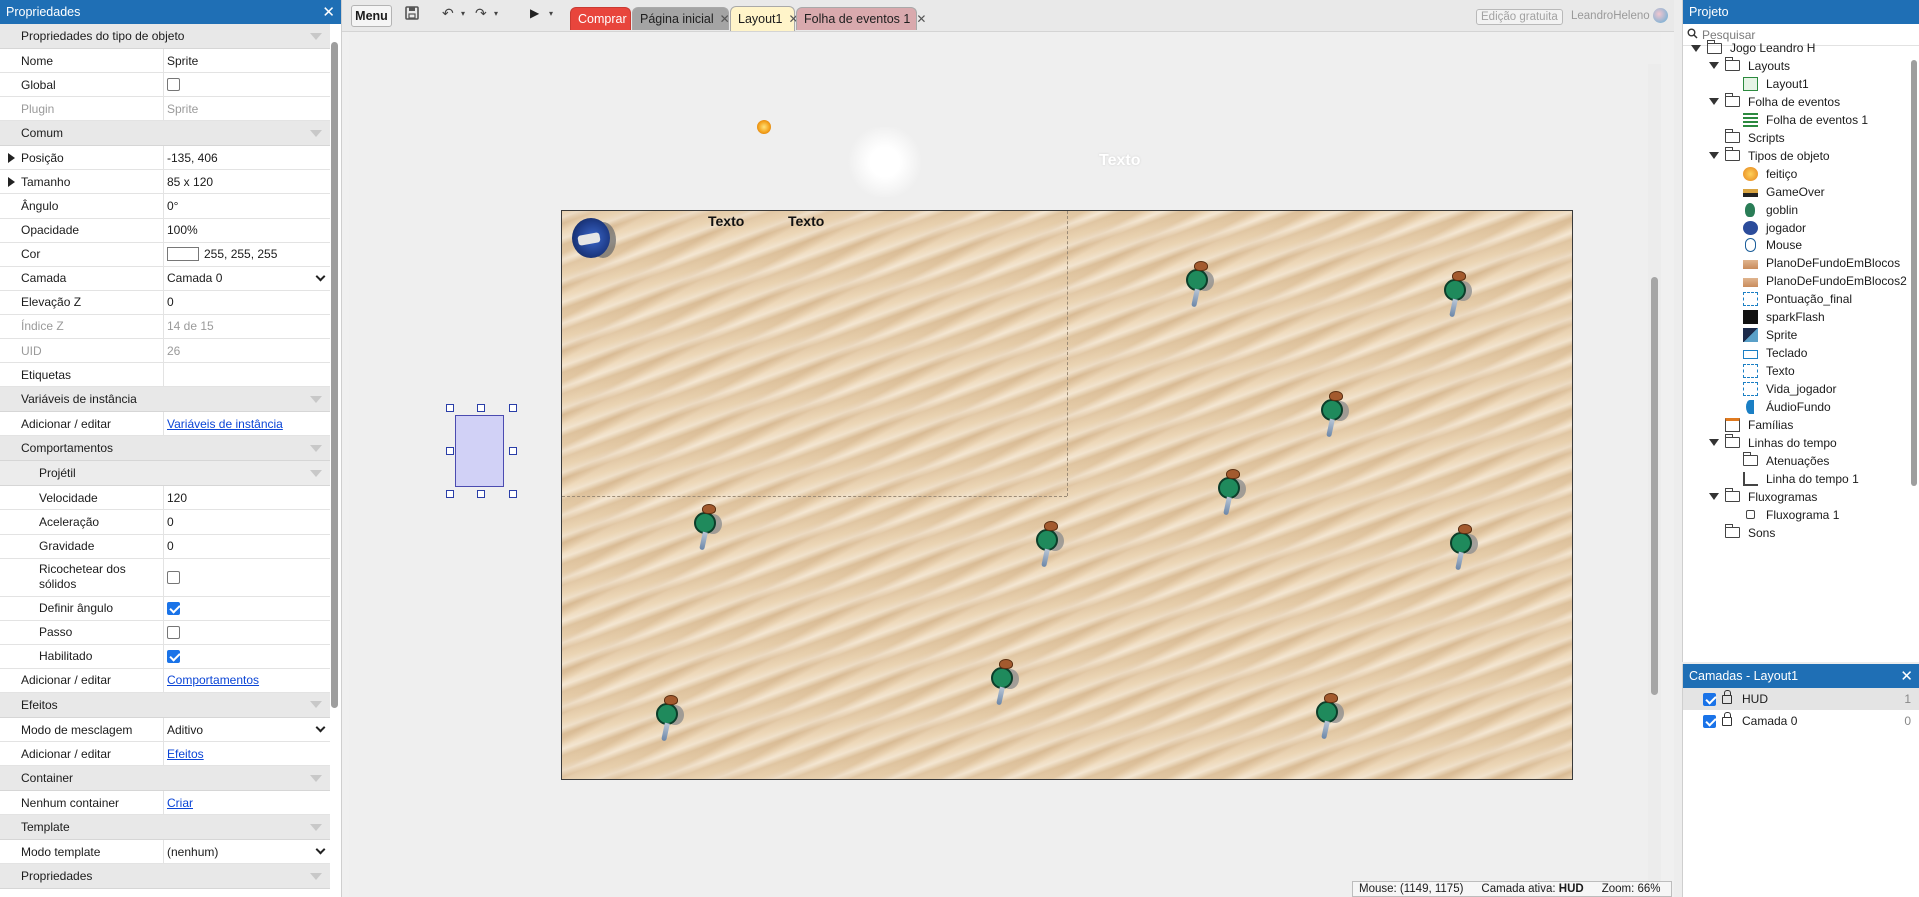  I want to click on color-swatch, so click(183, 254).